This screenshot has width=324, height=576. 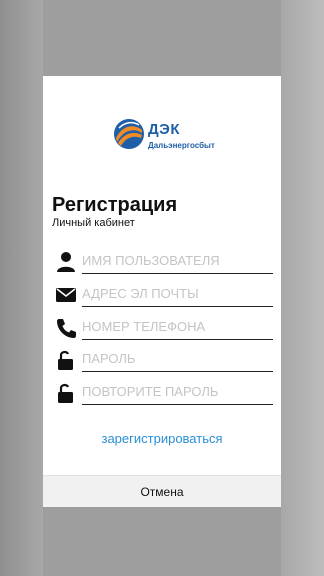 I want to click on email-field-row, so click(x=164, y=294).